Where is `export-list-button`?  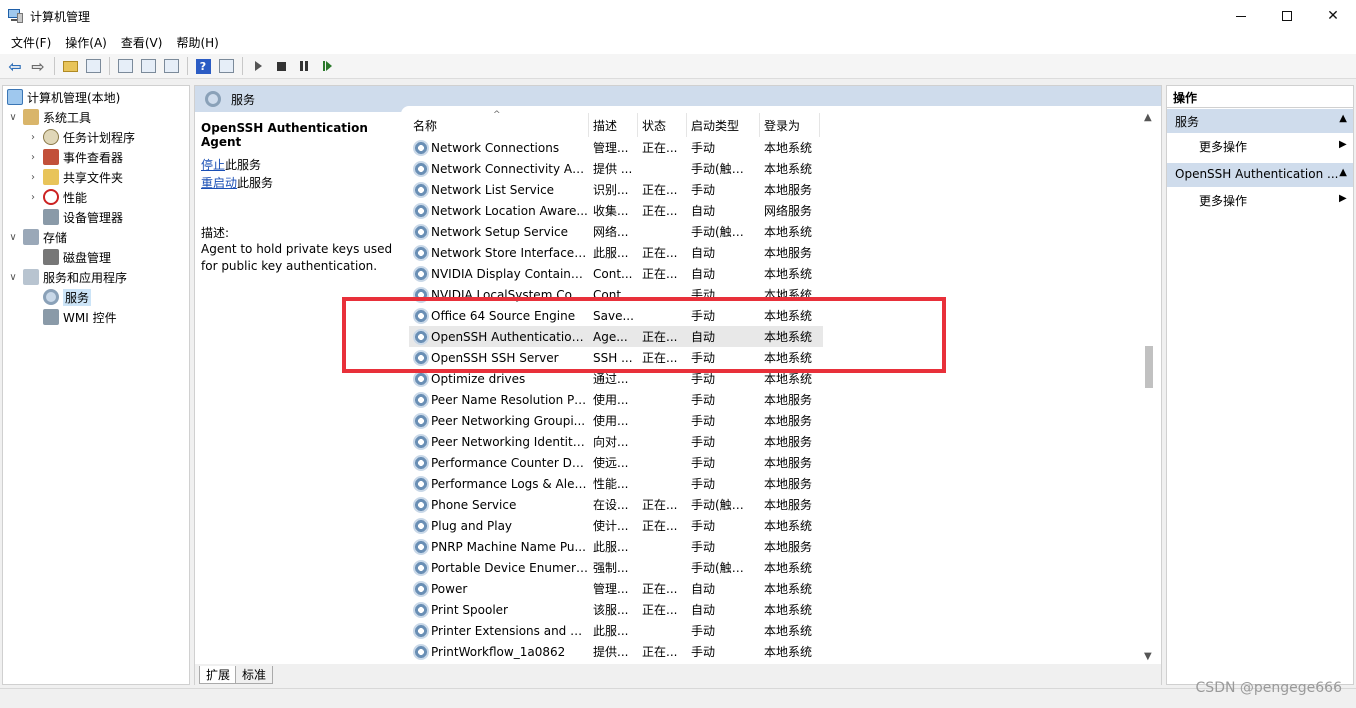 export-list-button is located at coordinates (171, 66).